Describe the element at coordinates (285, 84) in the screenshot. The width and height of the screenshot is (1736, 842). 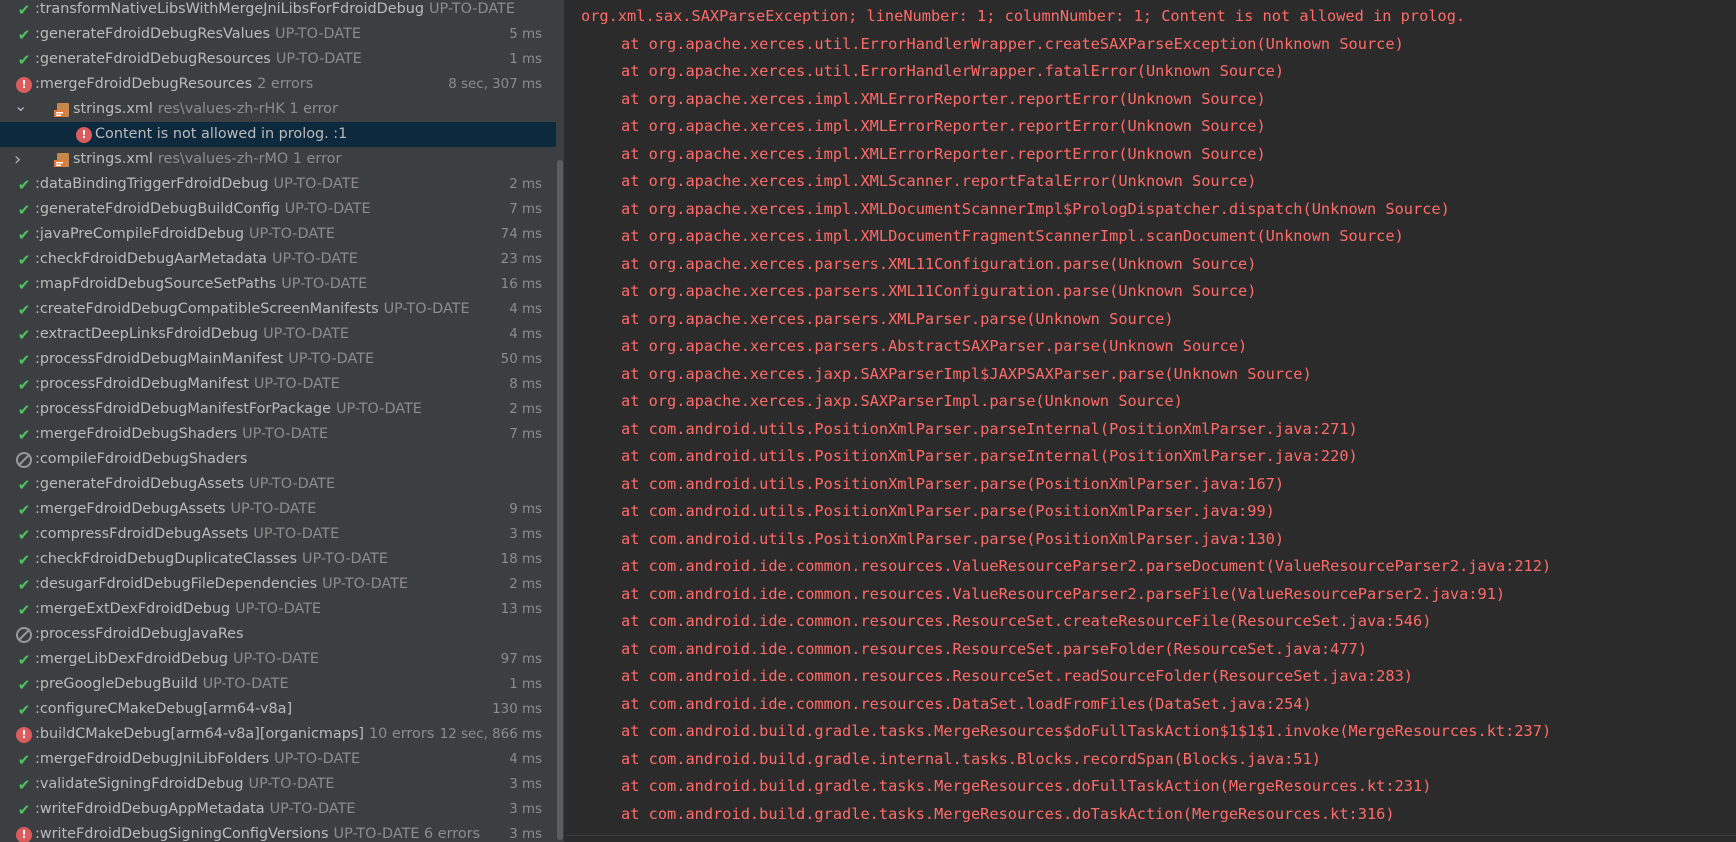
I see `task-status: 2 errors` at that location.